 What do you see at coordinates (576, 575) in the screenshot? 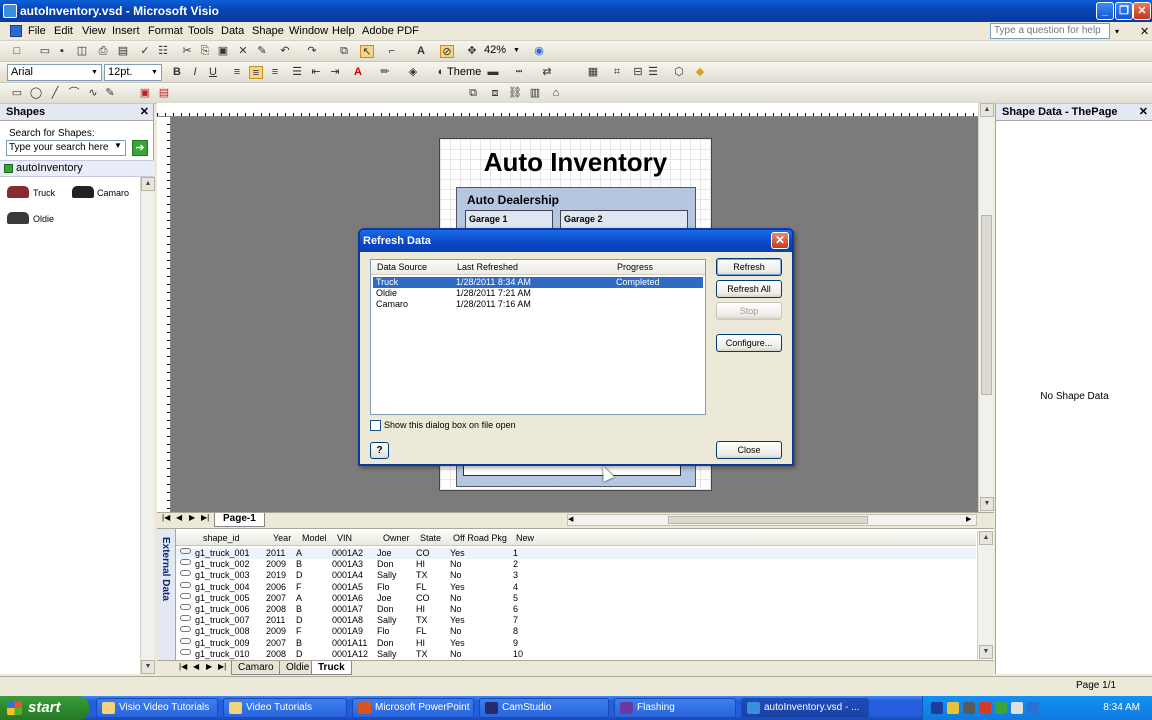
I see `table-row: g1_truck_003 2019 D 0001A4 Sally TX No 3` at bounding box center [576, 575].